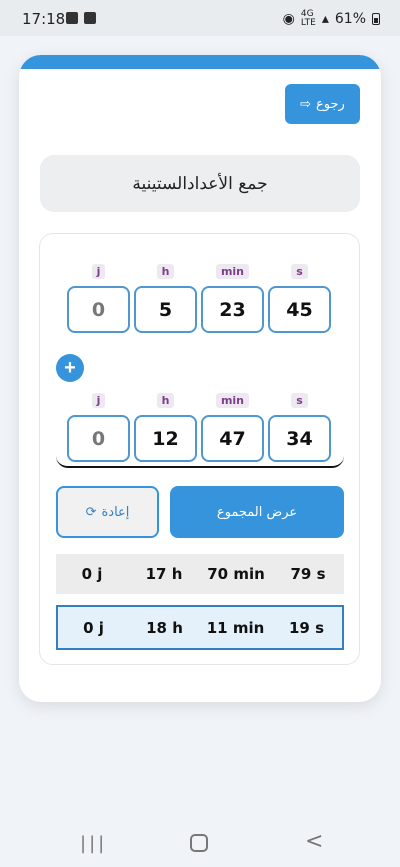  What do you see at coordinates (350, 19) in the screenshot?
I see `battery-percent: 61%` at bounding box center [350, 19].